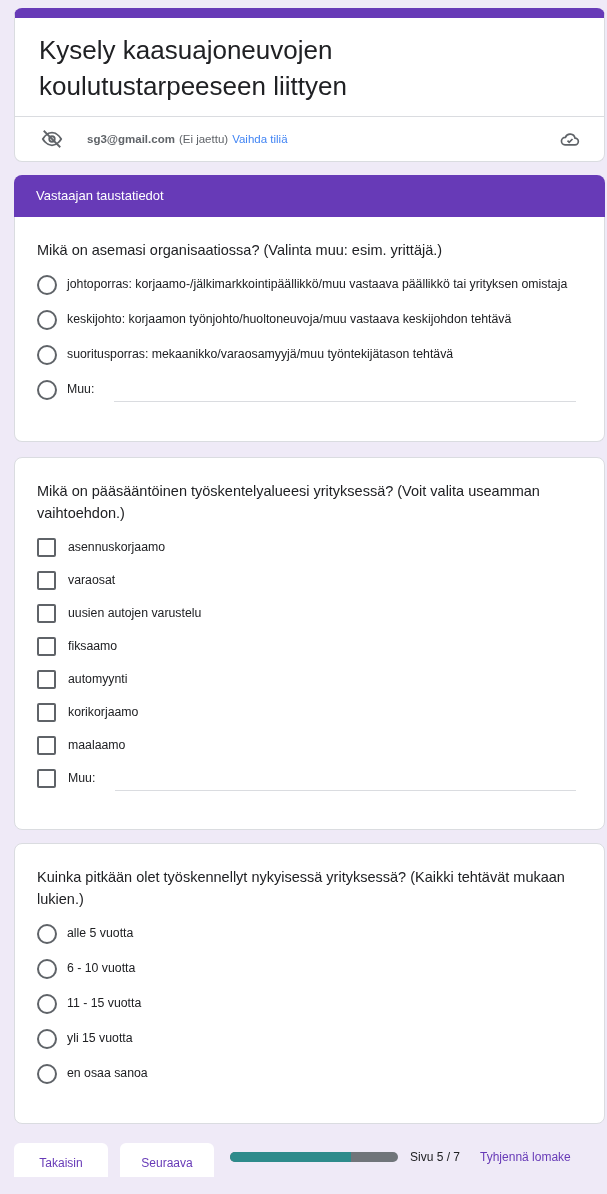 The width and height of the screenshot is (607, 1194). I want to click on option-label: yli 15 vuotta, so click(100, 1038).